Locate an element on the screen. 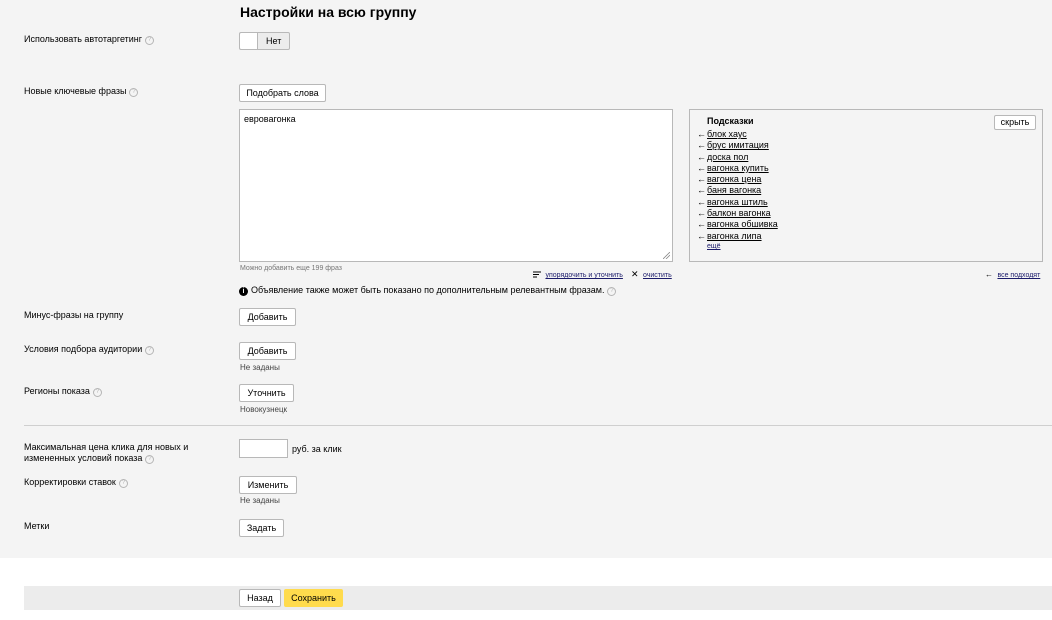  back-button: Назад is located at coordinates (260, 598).